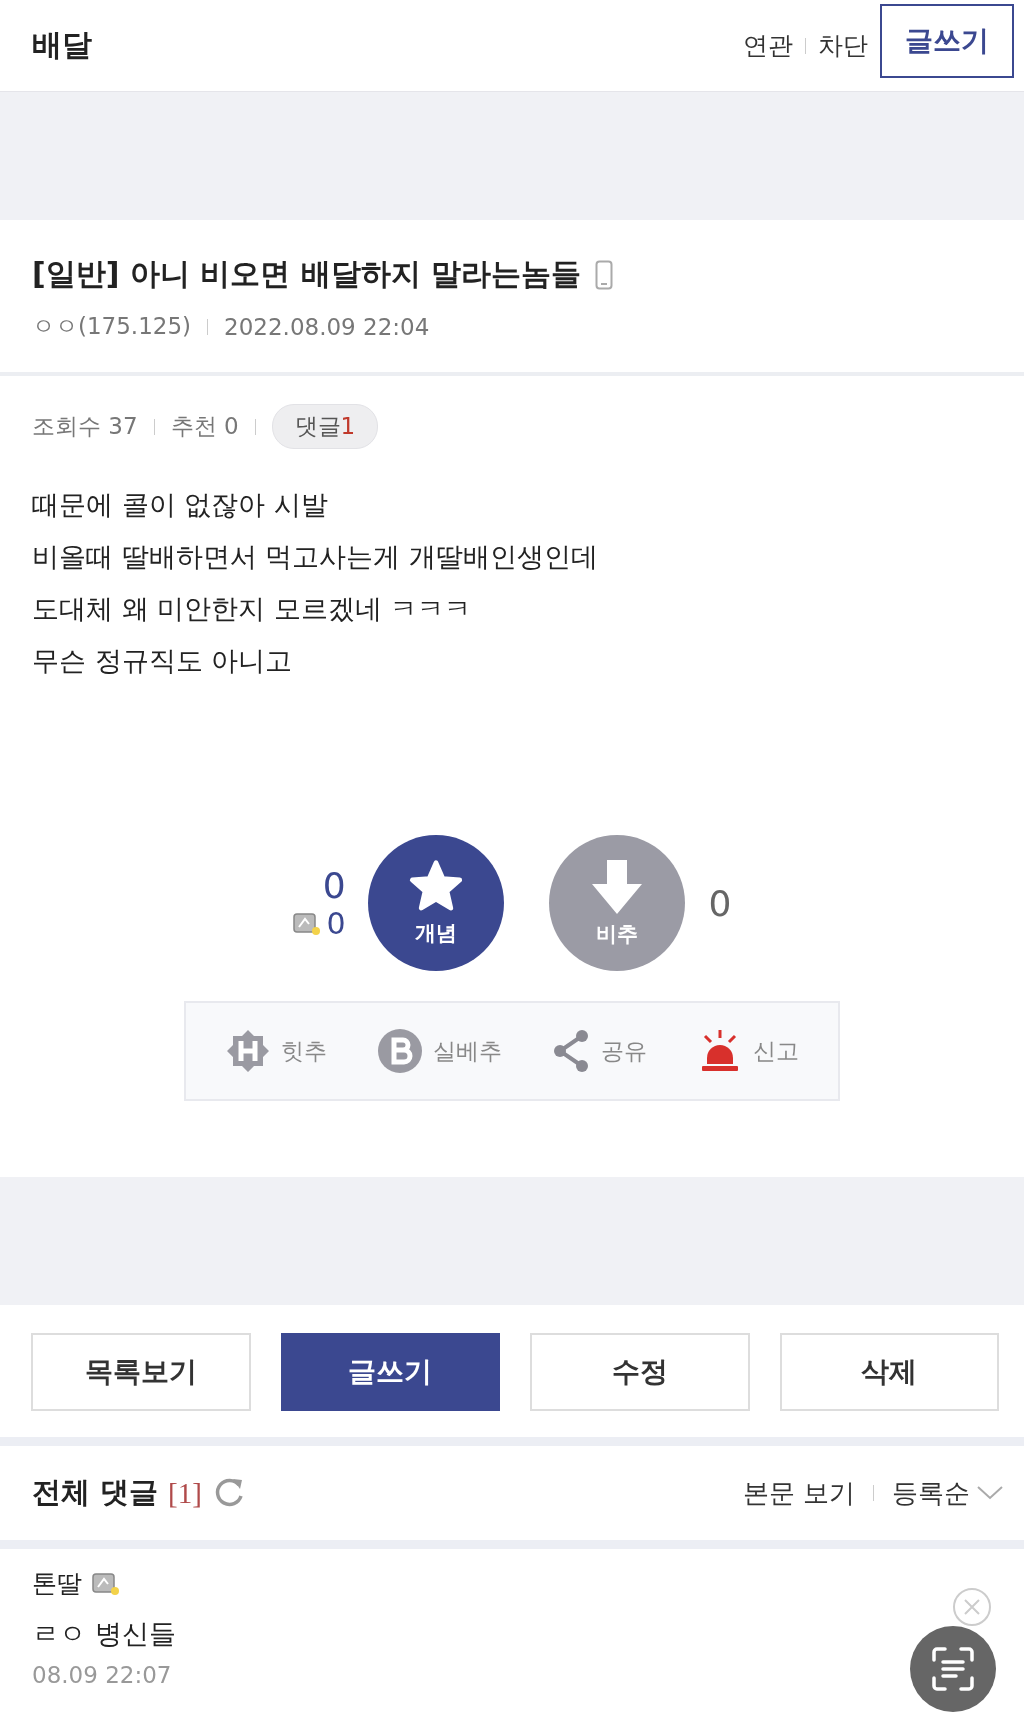 The height and width of the screenshot is (1726, 1024). What do you see at coordinates (104, 1634) in the screenshot?
I see `comment-text: ㄹㅇ 병신들` at bounding box center [104, 1634].